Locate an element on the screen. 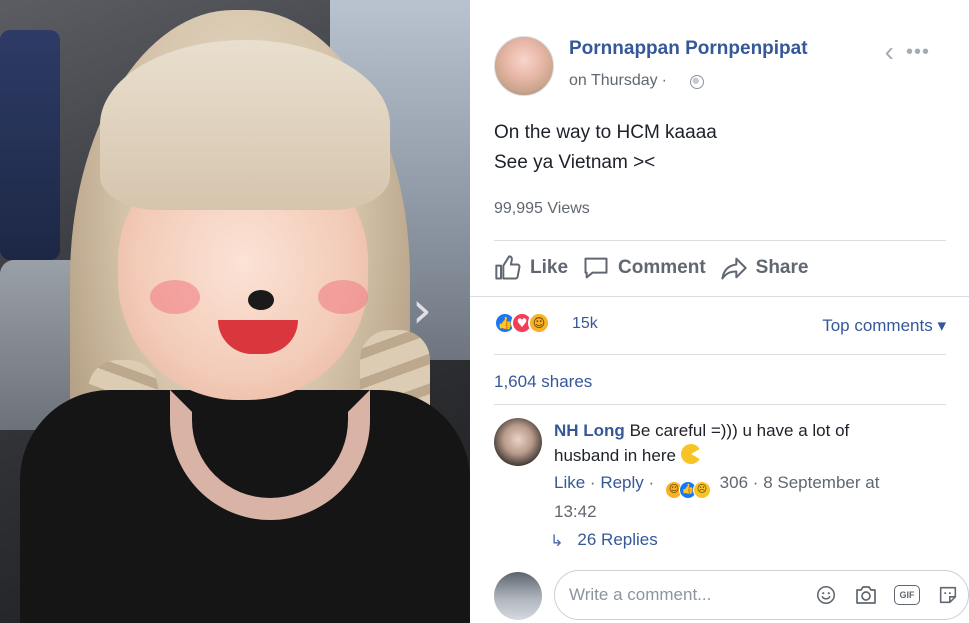  replies-label: 26 Replies is located at coordinates (617, 539).